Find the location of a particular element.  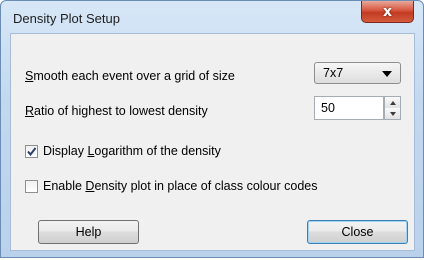

density-ratio-spinner is located at coordinates (392, 108).